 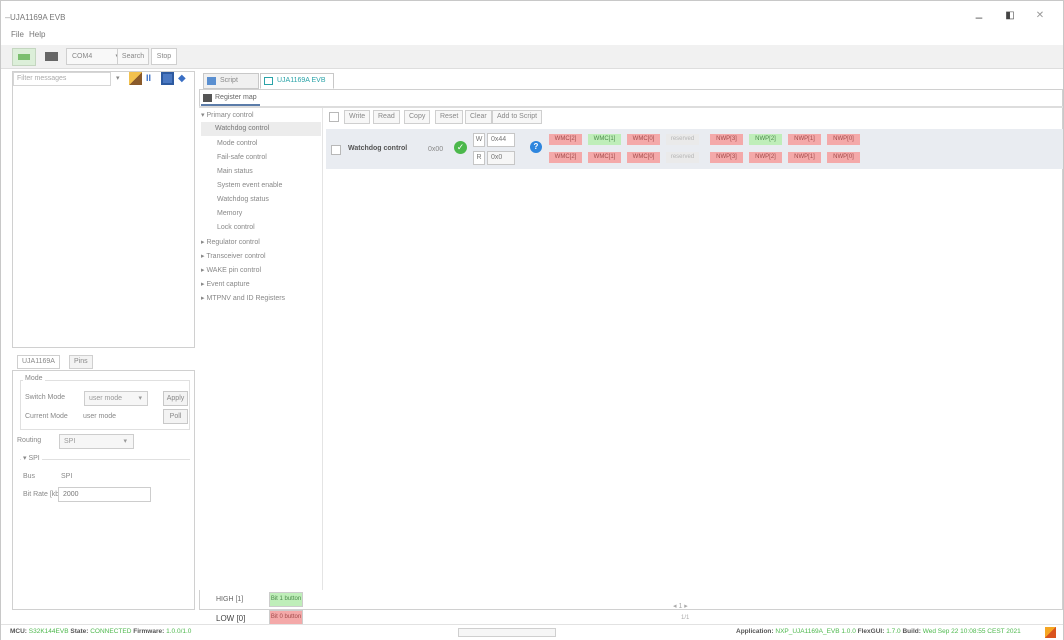 I want to click on write-bit-6: NWP[1], so click(x=804, y=139).